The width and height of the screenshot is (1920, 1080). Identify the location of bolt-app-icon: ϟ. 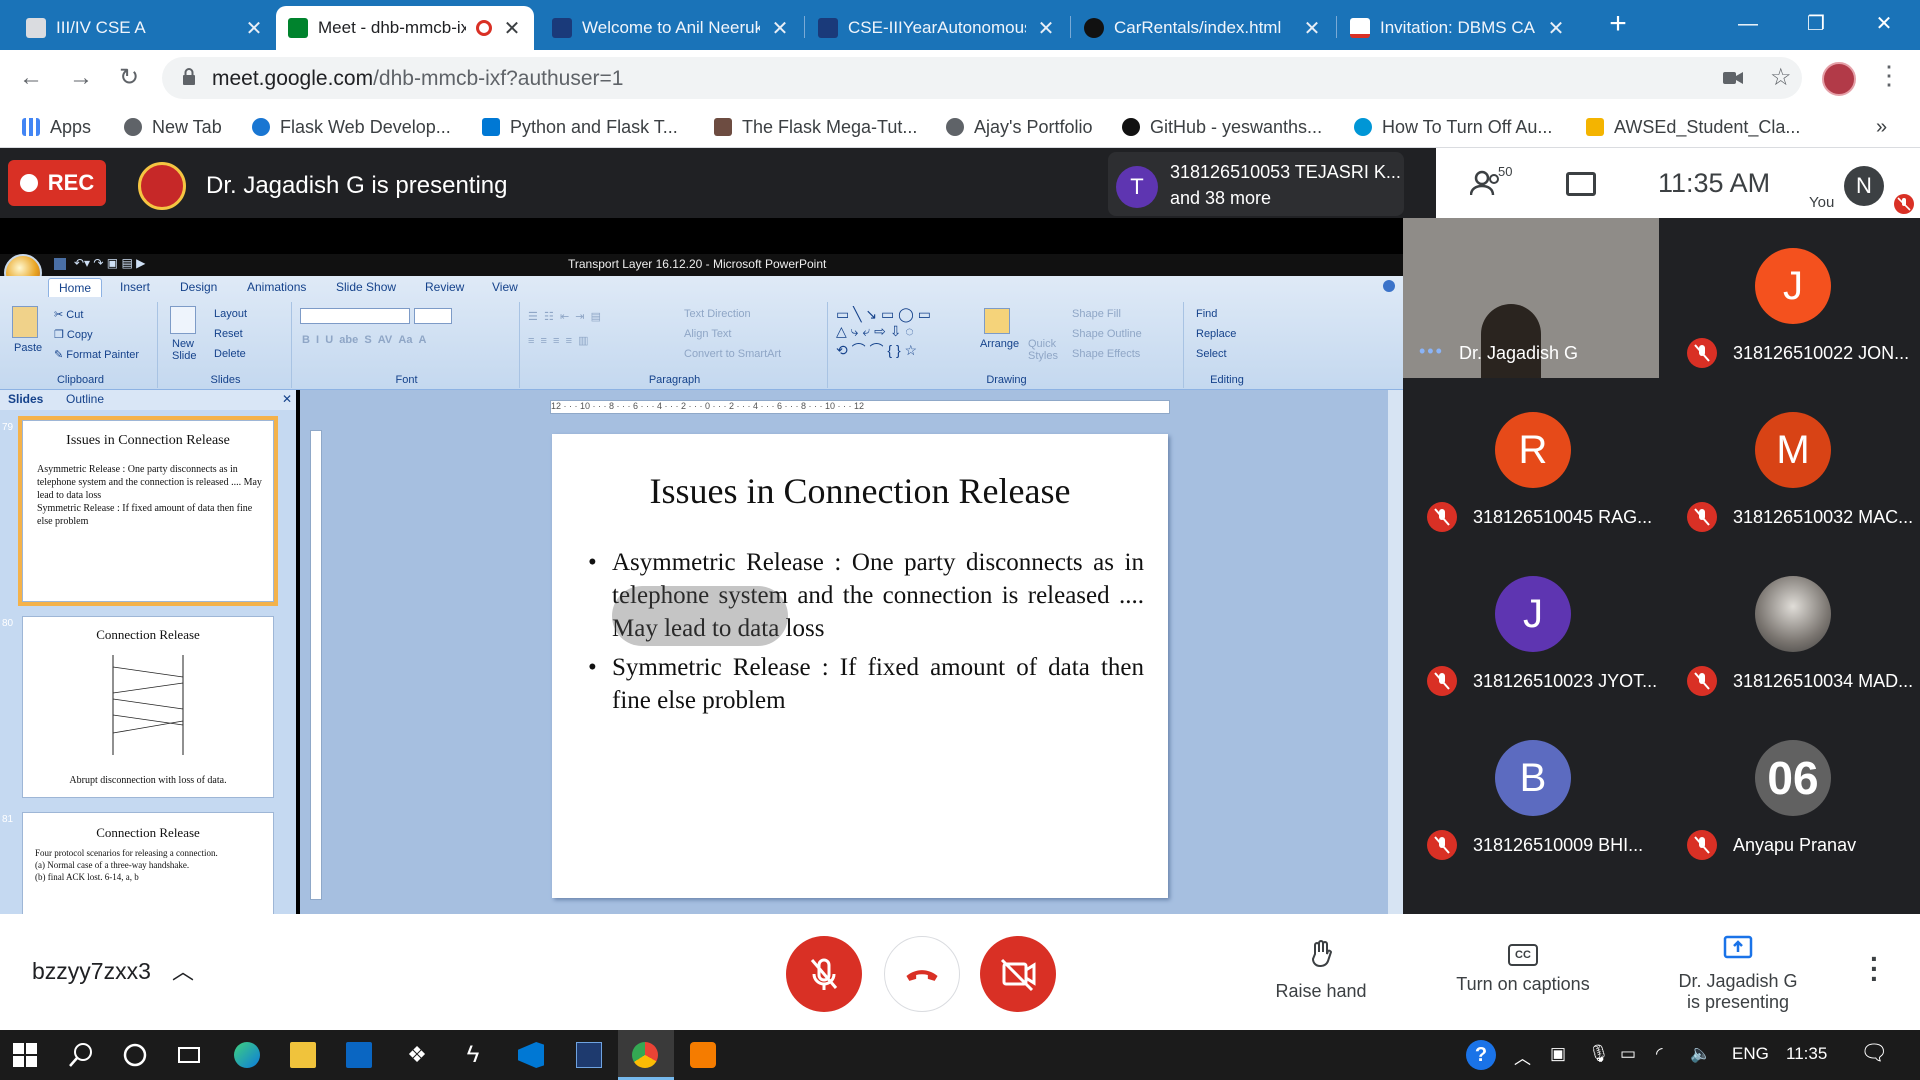
(473, 1055).